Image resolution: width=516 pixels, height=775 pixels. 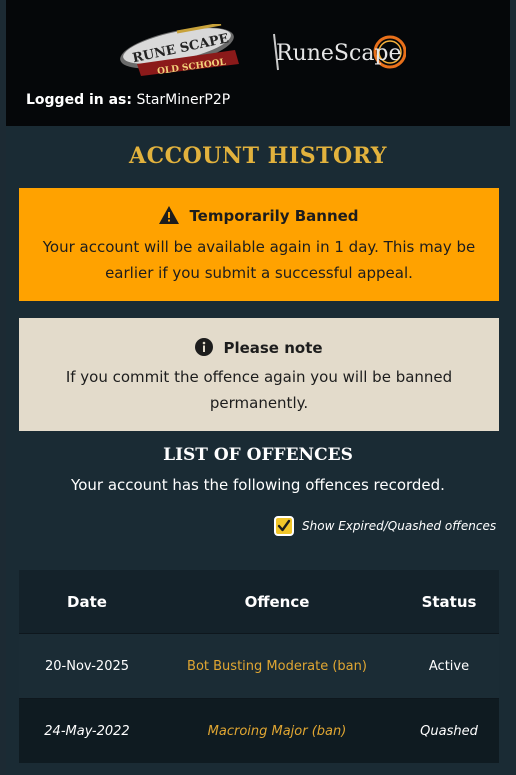 What do you see at coordinates (277, 731) in the screenshot?
I see `offence-link: Macroing Major (ban)` at bounding box center [277, 731].